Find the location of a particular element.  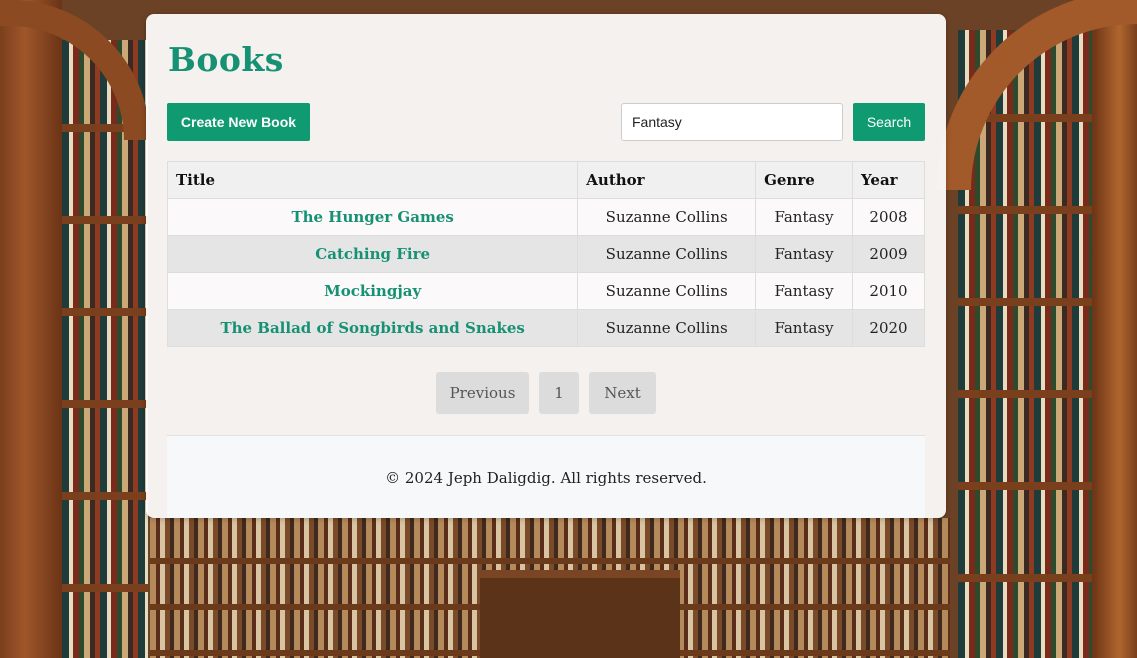

cell-year: 2009 is located at coordinates (888, 254).